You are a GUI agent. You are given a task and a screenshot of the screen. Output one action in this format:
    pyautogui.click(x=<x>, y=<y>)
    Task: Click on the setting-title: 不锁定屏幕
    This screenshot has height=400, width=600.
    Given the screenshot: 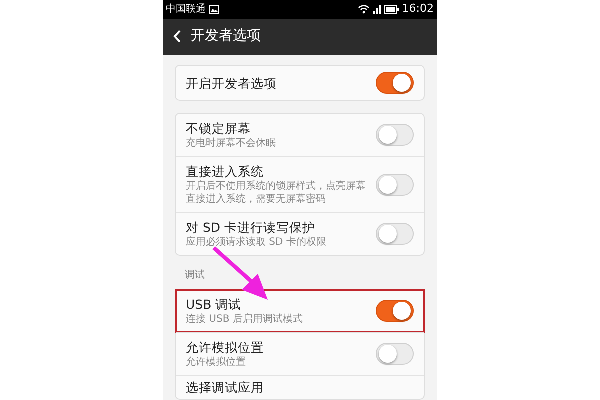 What is the action you would take?
    pyautogui.click(x=219, y=128)
    